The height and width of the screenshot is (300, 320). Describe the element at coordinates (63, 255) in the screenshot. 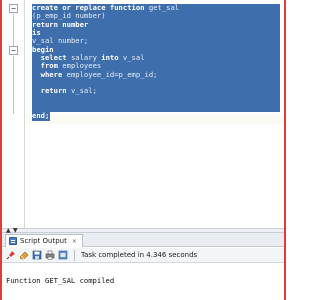

I see `open-icon` at that location.